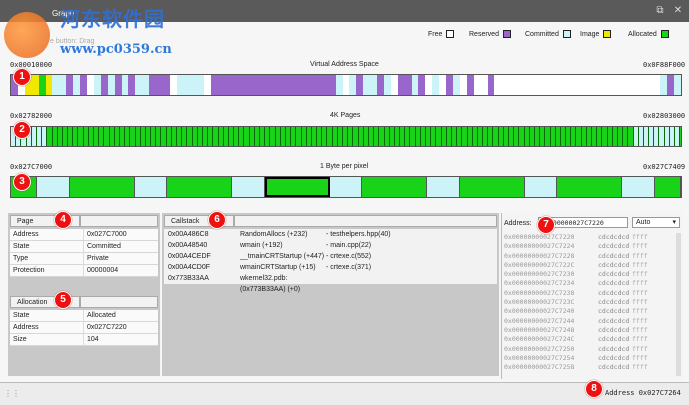 This screenshot has width=689, height=405. I want to click on hex-row: 0x00000000027C7224 cdcdcdcd ffff, so click(589, 246).